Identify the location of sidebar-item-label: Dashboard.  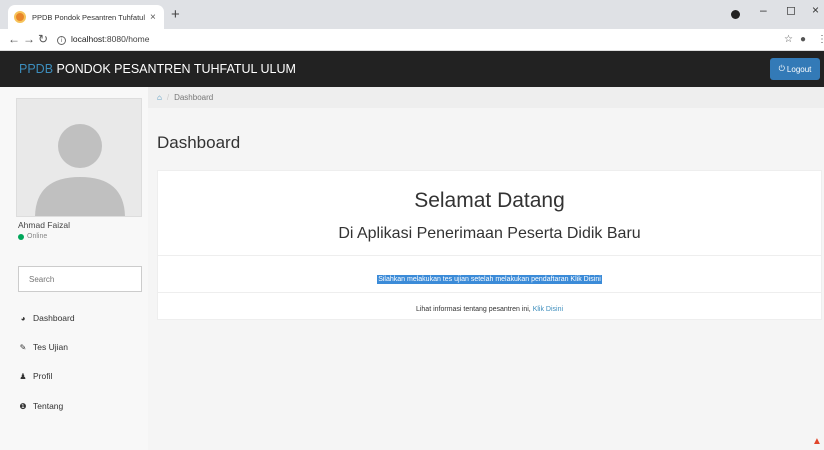
(54, 318).